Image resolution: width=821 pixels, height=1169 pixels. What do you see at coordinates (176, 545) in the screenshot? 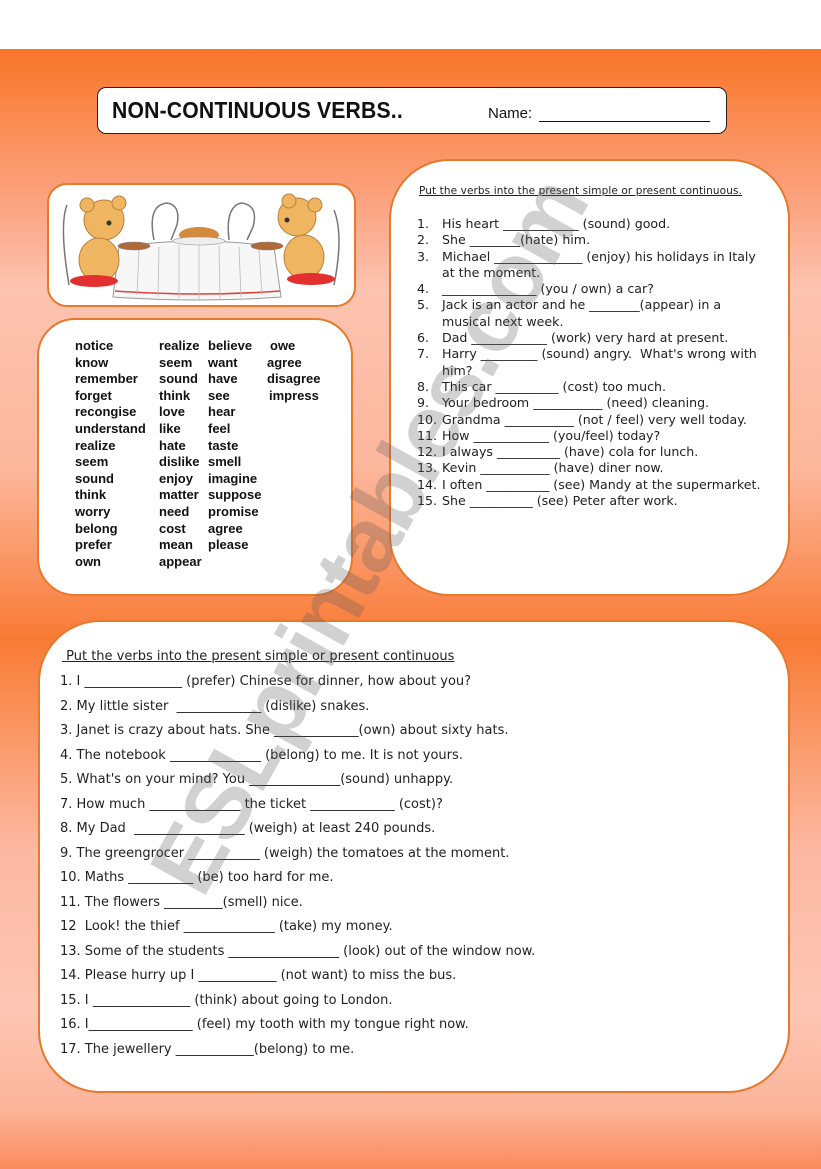
I see `verb: mean` at bounding box center [176, 545].